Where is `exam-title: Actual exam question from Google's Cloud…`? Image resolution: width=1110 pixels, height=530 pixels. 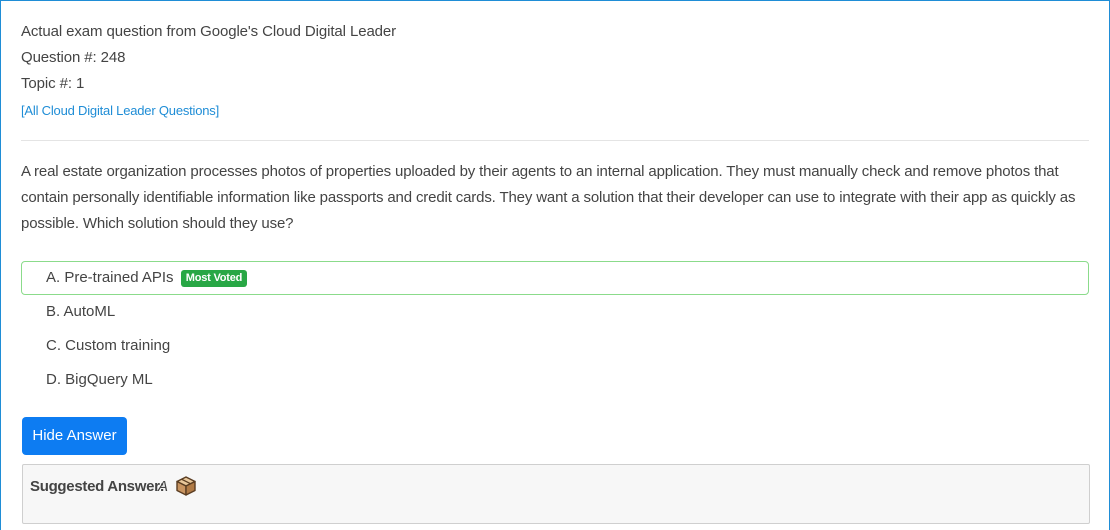
exam-title: Actual exam question from Google's Cloud… is located at coordinates (209, 31).